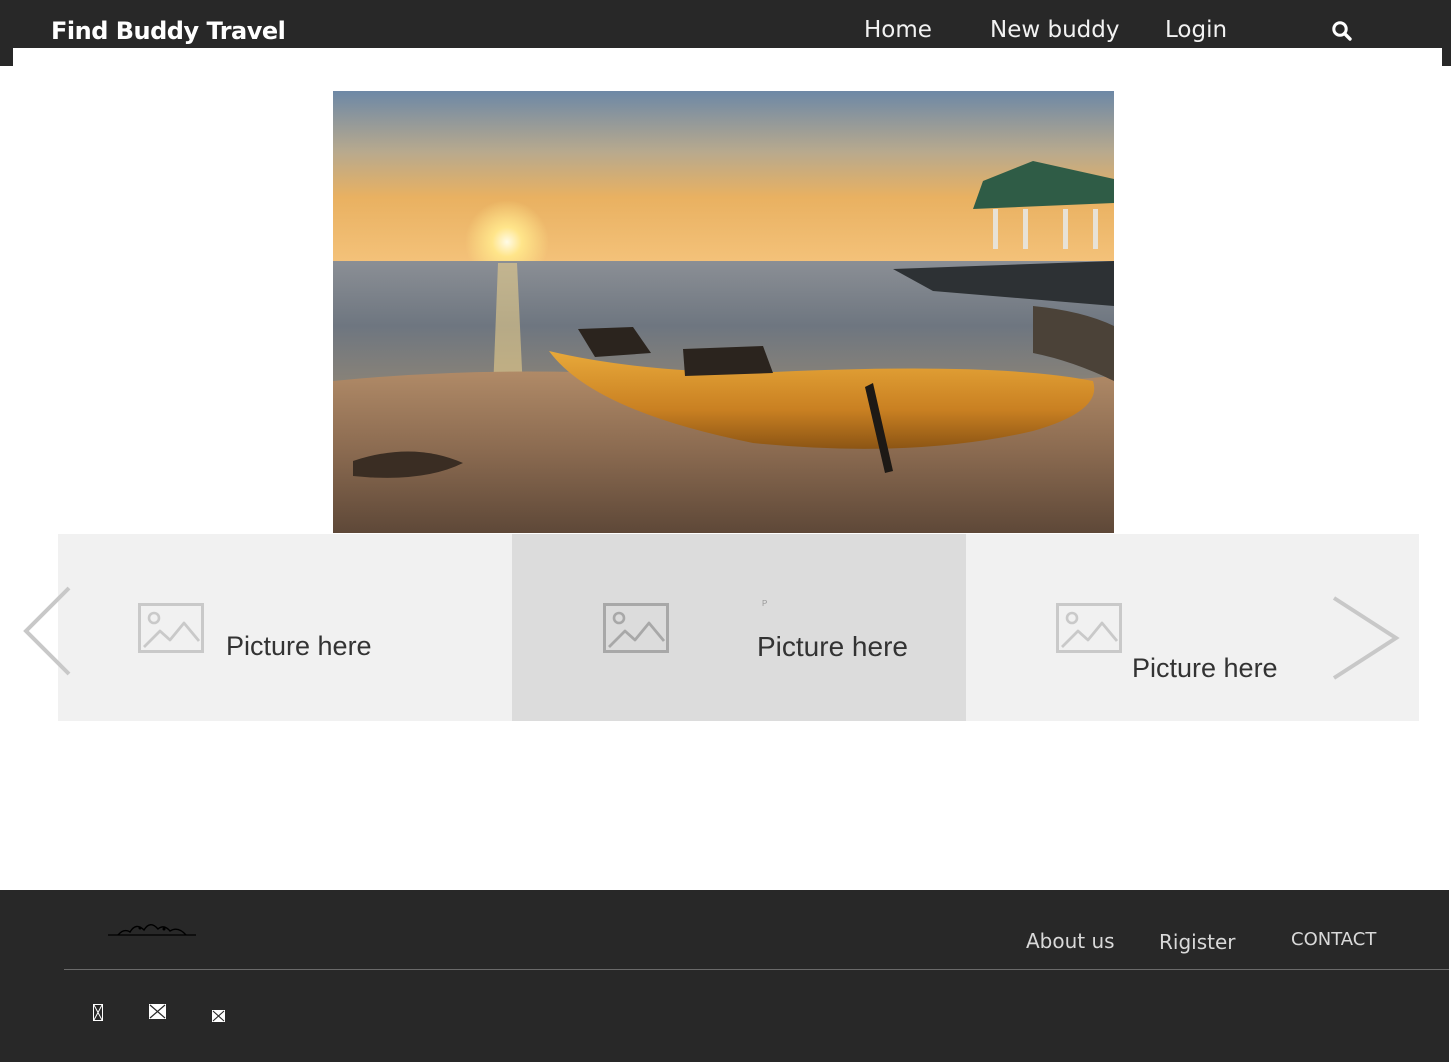 The width and height of the screenshot is (1451, 1062). Describe the element at coordinates (98, 1012) in the screenshot. I see `social-icon` at that location.